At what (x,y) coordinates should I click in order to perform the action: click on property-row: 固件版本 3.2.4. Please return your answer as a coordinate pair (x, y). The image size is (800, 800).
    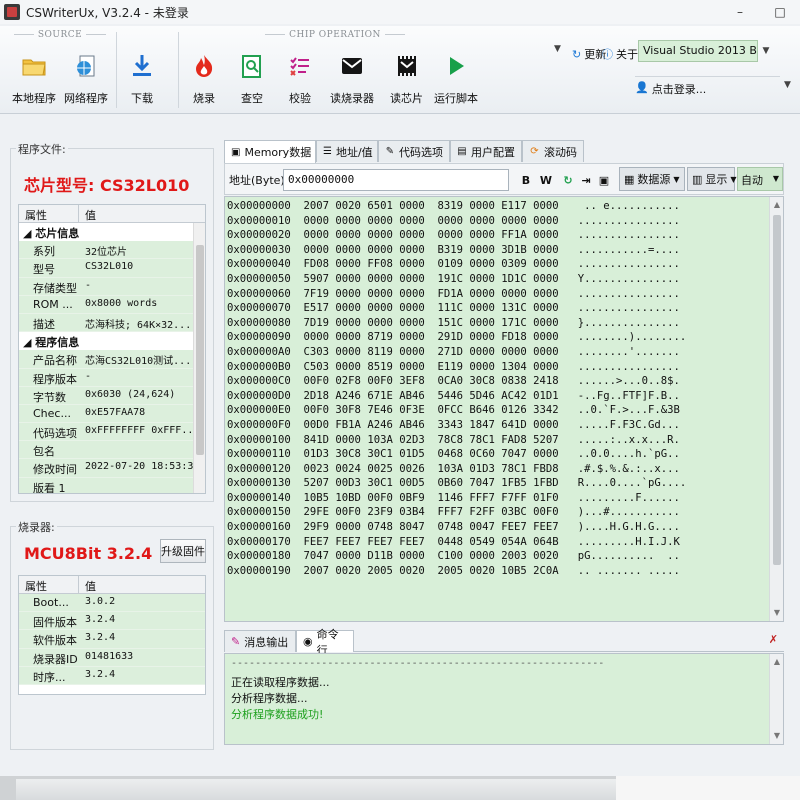
    Looking at the image, I should click on (112, 621).